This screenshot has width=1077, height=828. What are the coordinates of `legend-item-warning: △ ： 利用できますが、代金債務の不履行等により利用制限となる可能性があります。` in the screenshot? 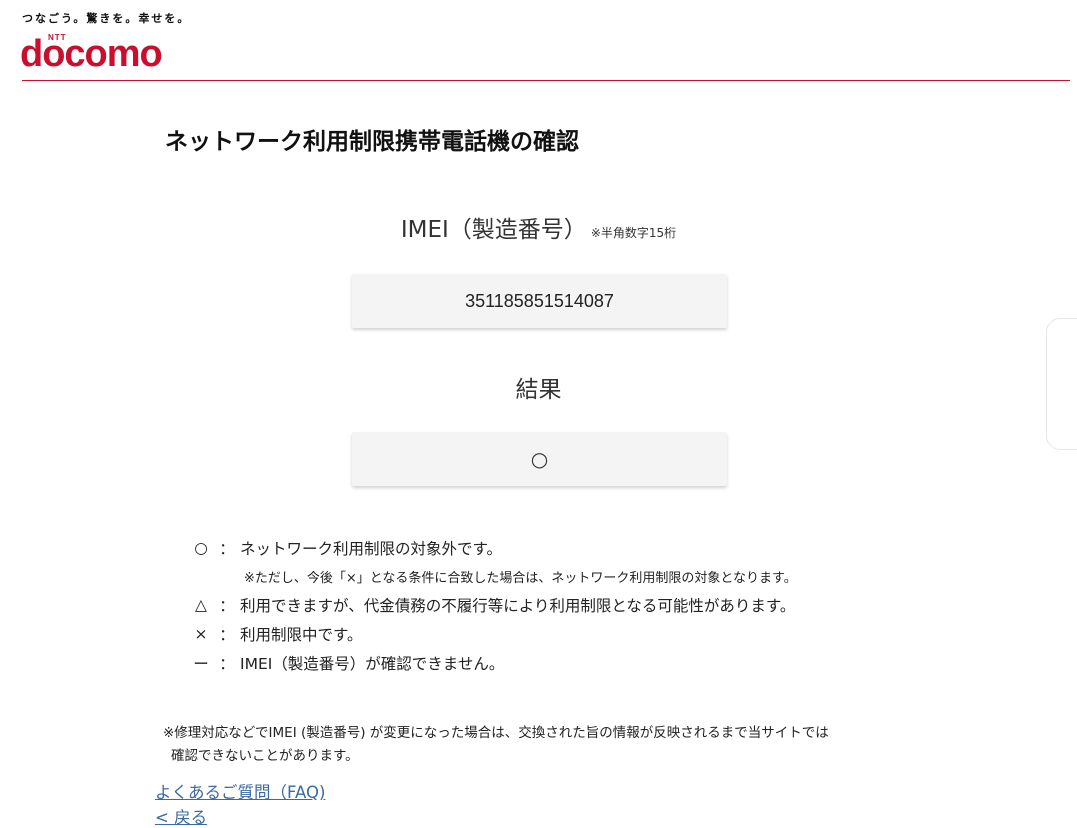 It's located at (492, 604).